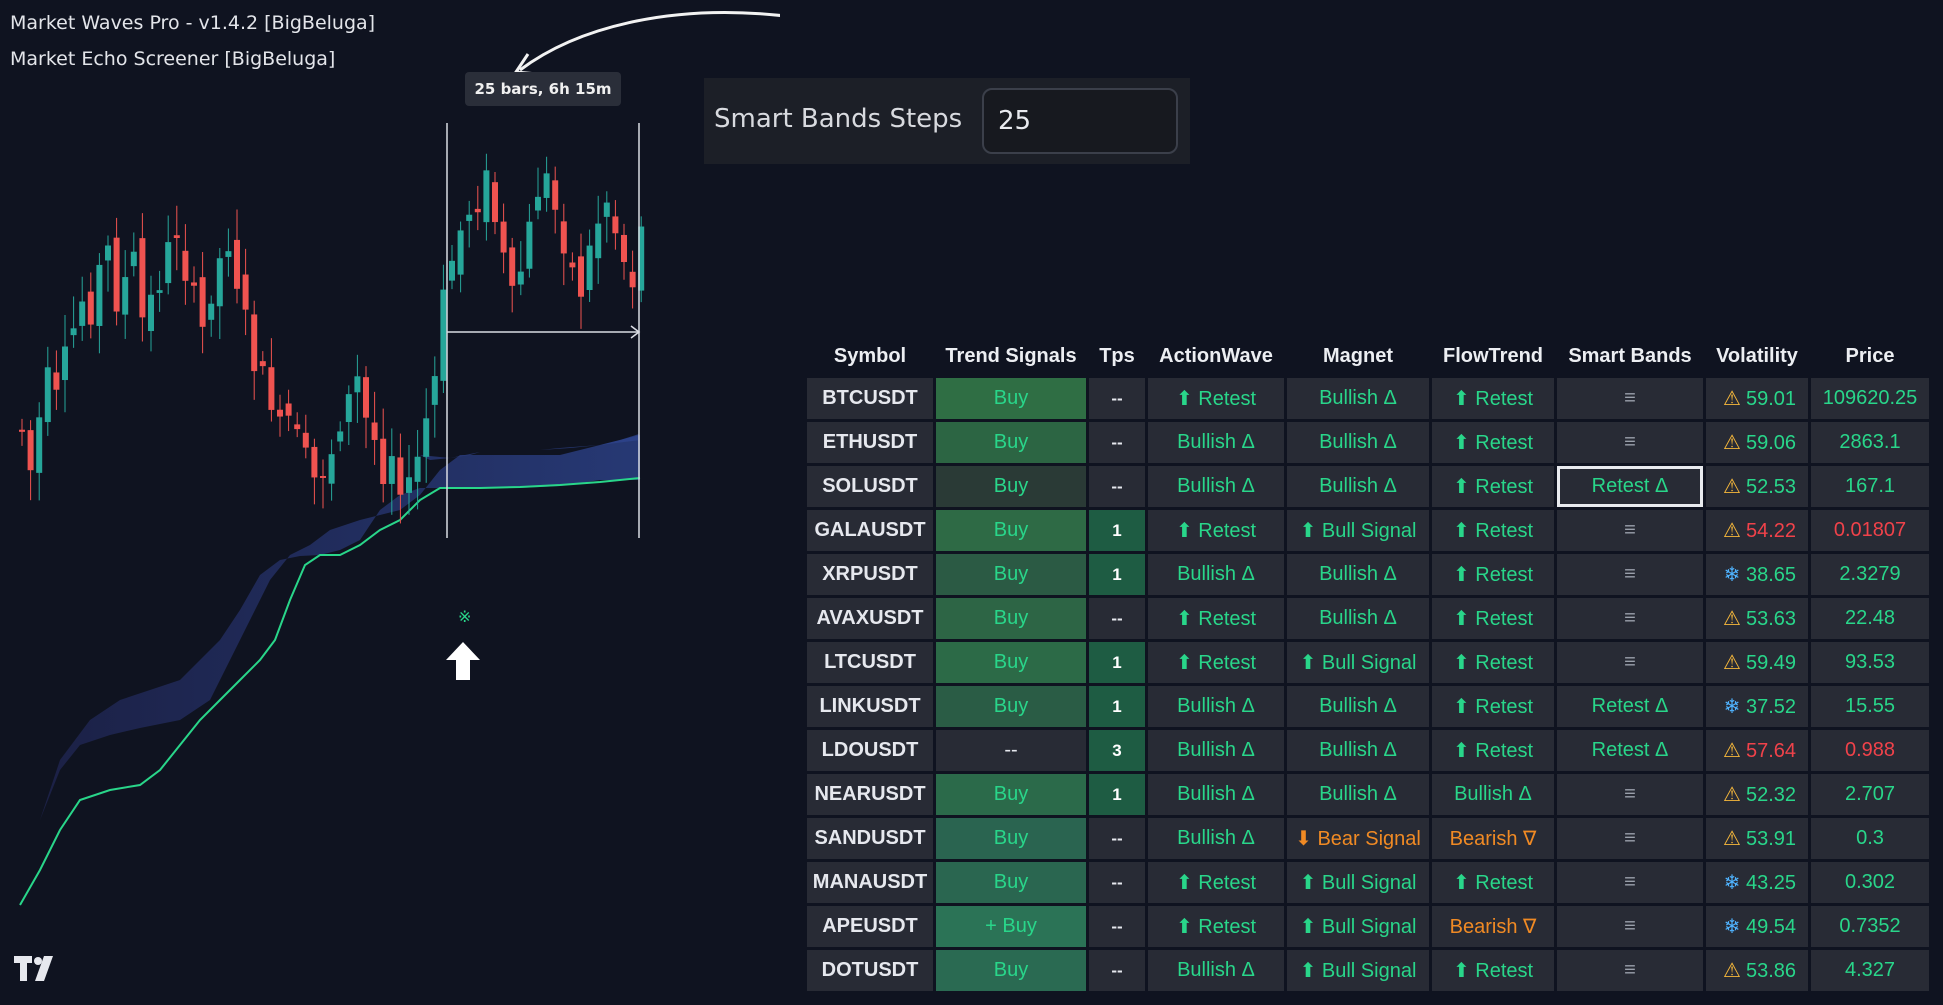 This screenshot has height=1005, width=1943. I want to click on header-volatility: Volatility, so click(1757, 356).